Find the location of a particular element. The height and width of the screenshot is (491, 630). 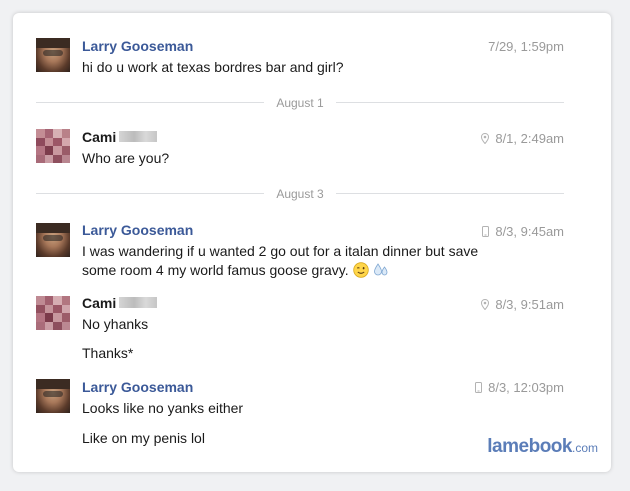

message-timestamp: 8/3, 9:45am is located at coordinates (523, 231).